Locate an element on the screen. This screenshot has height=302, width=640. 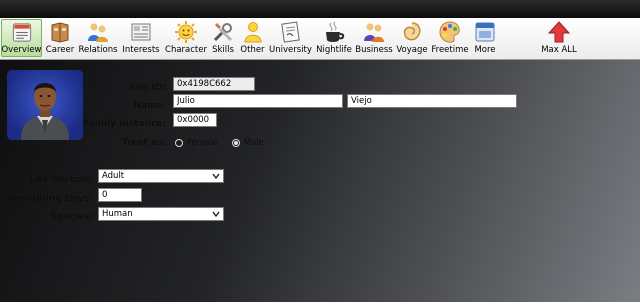
character-icon is located at coordinates (186, 32).